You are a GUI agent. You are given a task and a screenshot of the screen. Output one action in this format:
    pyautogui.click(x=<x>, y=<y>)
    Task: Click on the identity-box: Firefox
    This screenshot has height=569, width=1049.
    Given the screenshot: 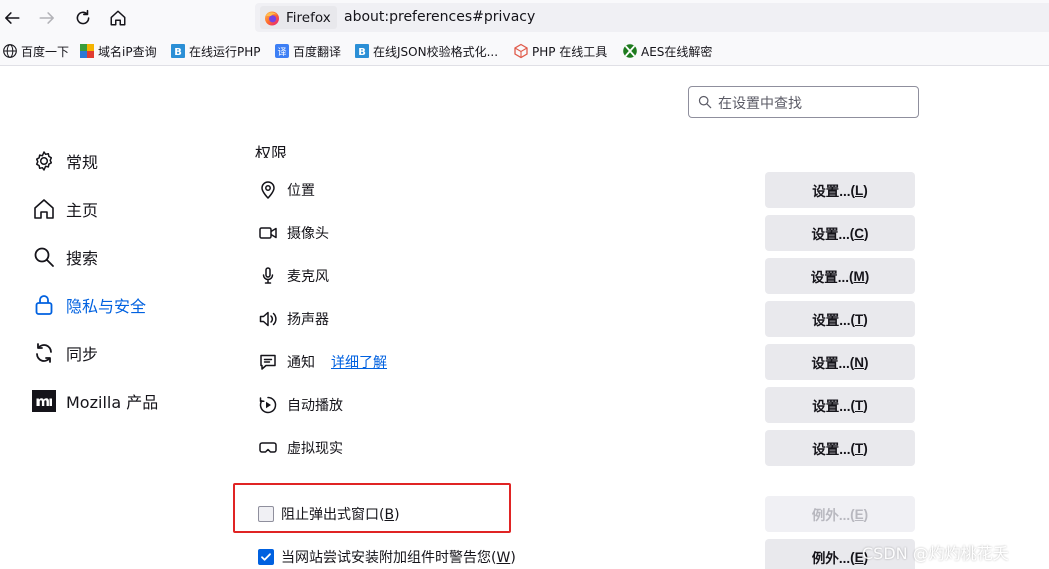 What is the action you would take?
    pyautogui.click(x=298, y=17)
    